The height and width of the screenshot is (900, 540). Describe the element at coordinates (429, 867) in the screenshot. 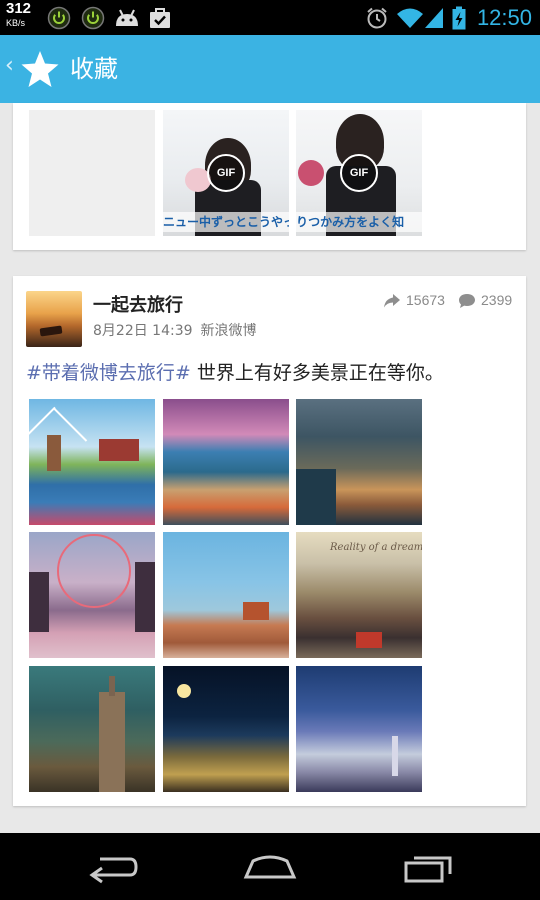

I see `recent-apps-icon` at that location.